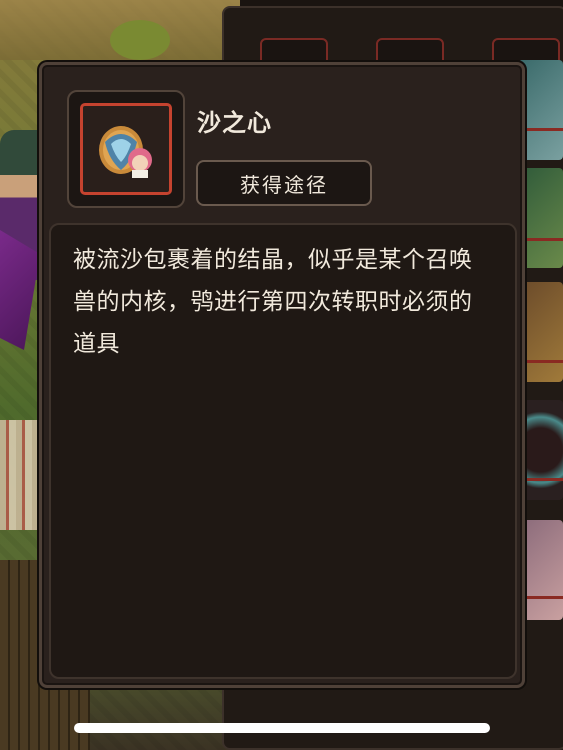 Image resolution: width=563 pixels, height=750 pixels. Describe the element at coordinates (125, 152) in the screenshot. I see `sand-heart-crystal-icon` at that location.